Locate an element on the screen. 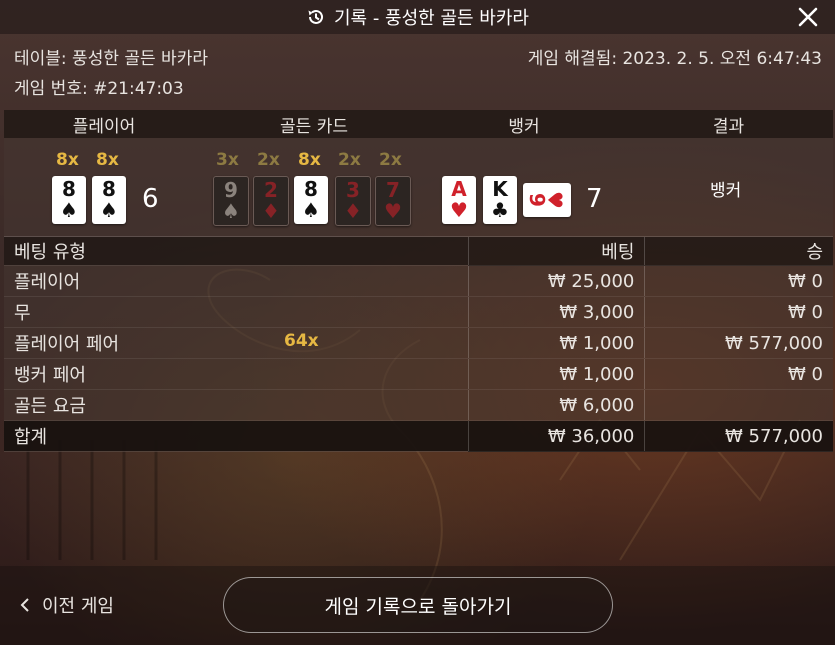 This screenshot has height=645, width=835. close-icon is located at coordinates (808, 17).